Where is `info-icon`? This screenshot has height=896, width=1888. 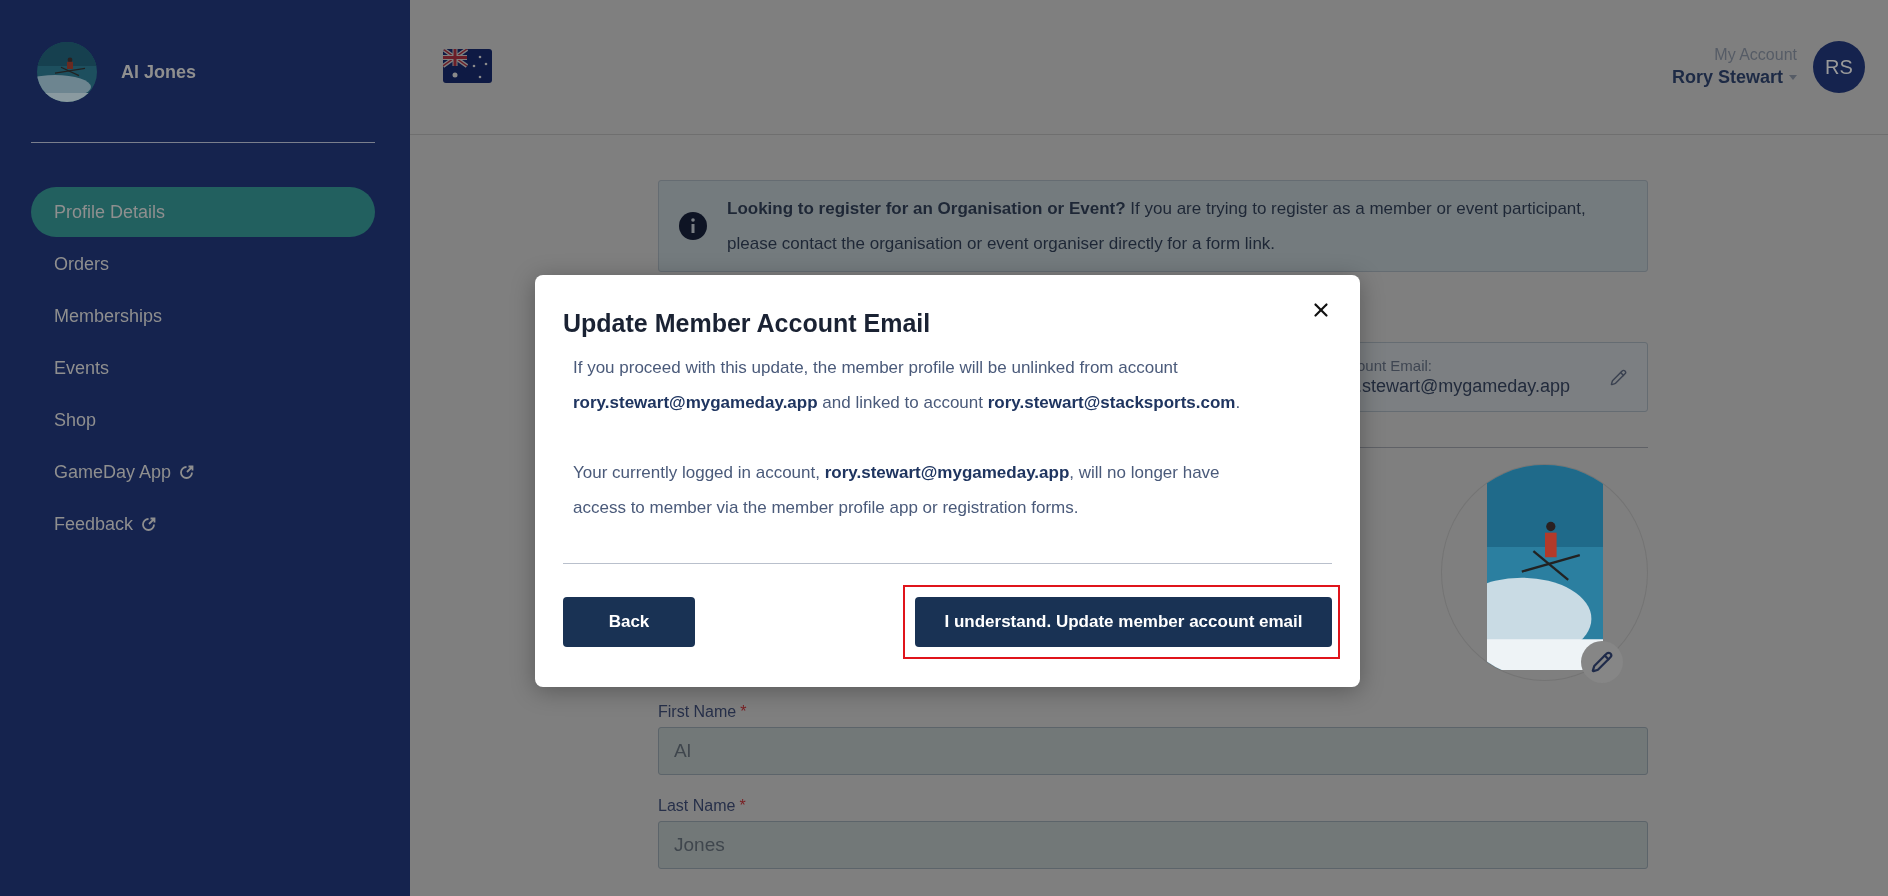 info-icon is located at coordinates (693, 226).